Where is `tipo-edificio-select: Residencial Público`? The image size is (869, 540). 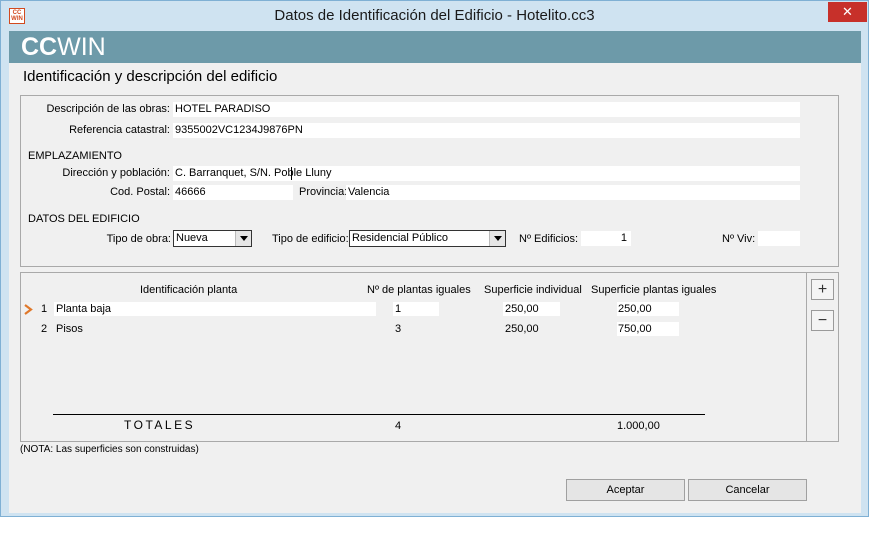
tipo-edificio-select: Residencial Público is located at coordinates (427, 238).